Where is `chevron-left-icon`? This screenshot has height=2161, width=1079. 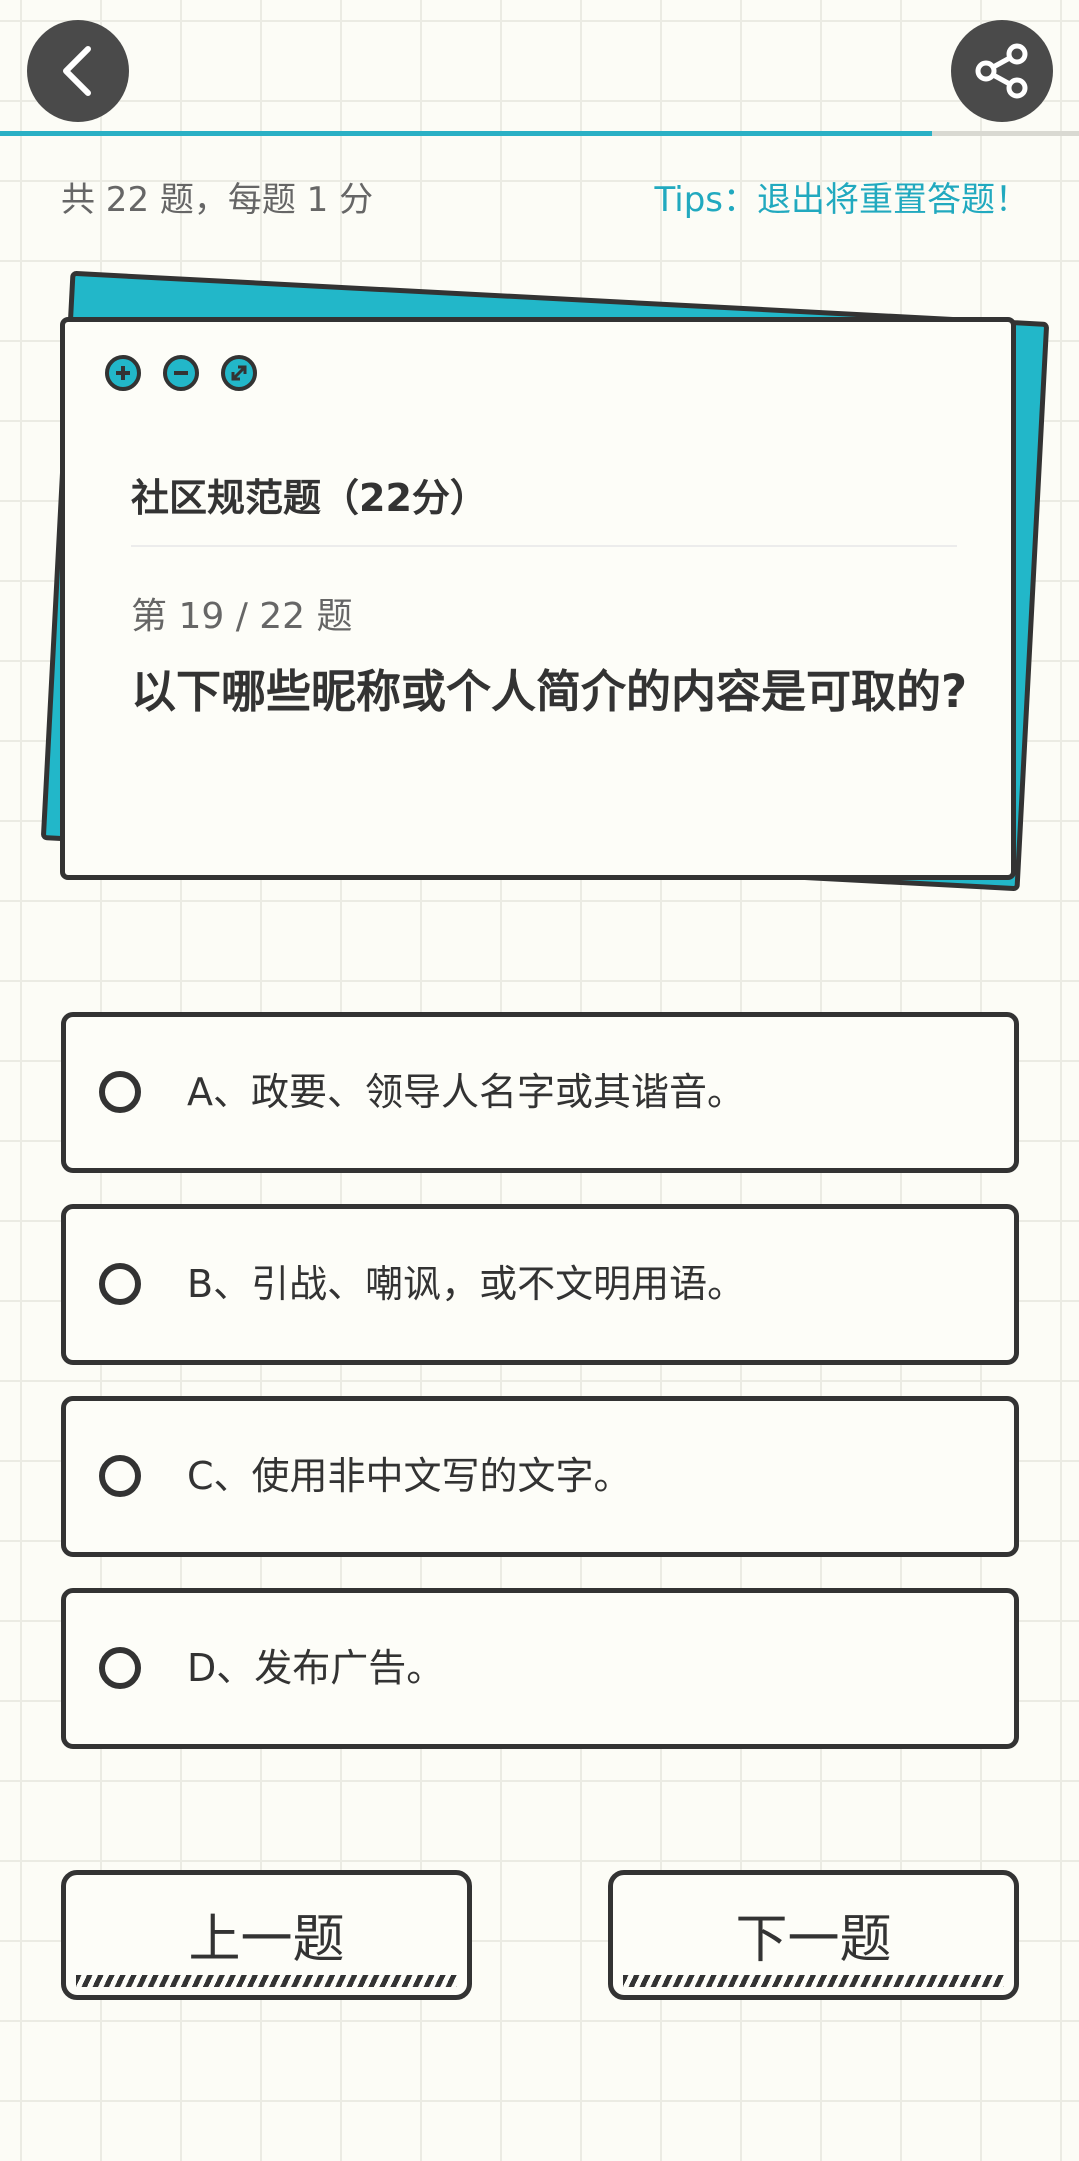
chevron-left-icon is located at coordinates (77, 71).